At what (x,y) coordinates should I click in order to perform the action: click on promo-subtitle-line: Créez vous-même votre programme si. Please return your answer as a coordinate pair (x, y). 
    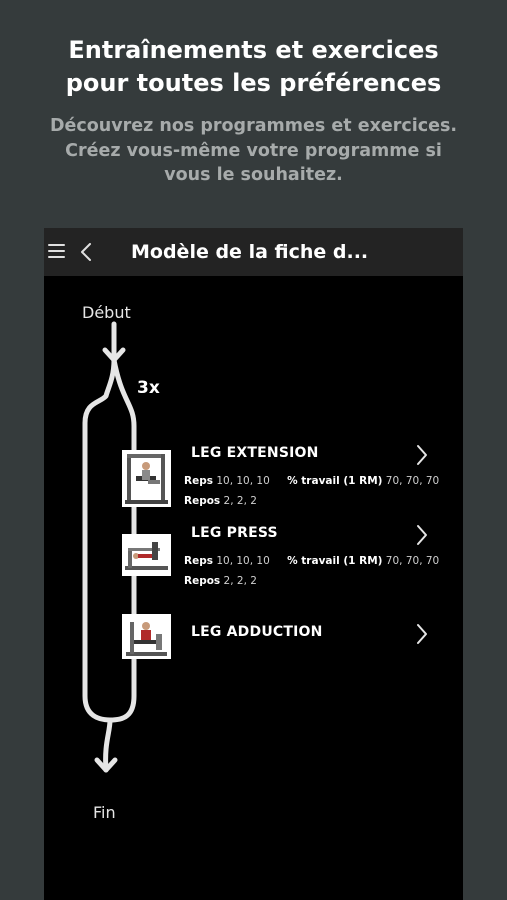
    Looking at the image, I should click on (253, 150).